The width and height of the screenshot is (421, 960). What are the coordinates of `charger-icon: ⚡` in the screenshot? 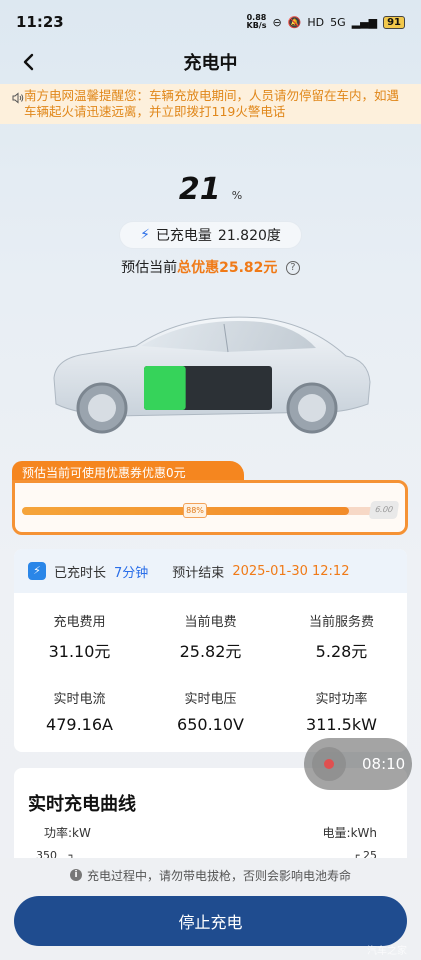 It's located at (37, 571).